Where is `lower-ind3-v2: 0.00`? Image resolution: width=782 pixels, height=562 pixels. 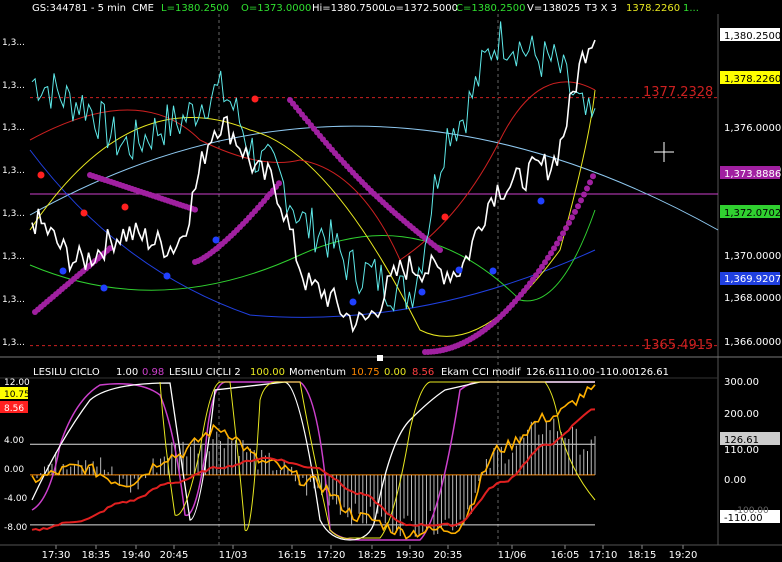
lower-ind3-v2: 0.00 is located at coordinates (395, 372).